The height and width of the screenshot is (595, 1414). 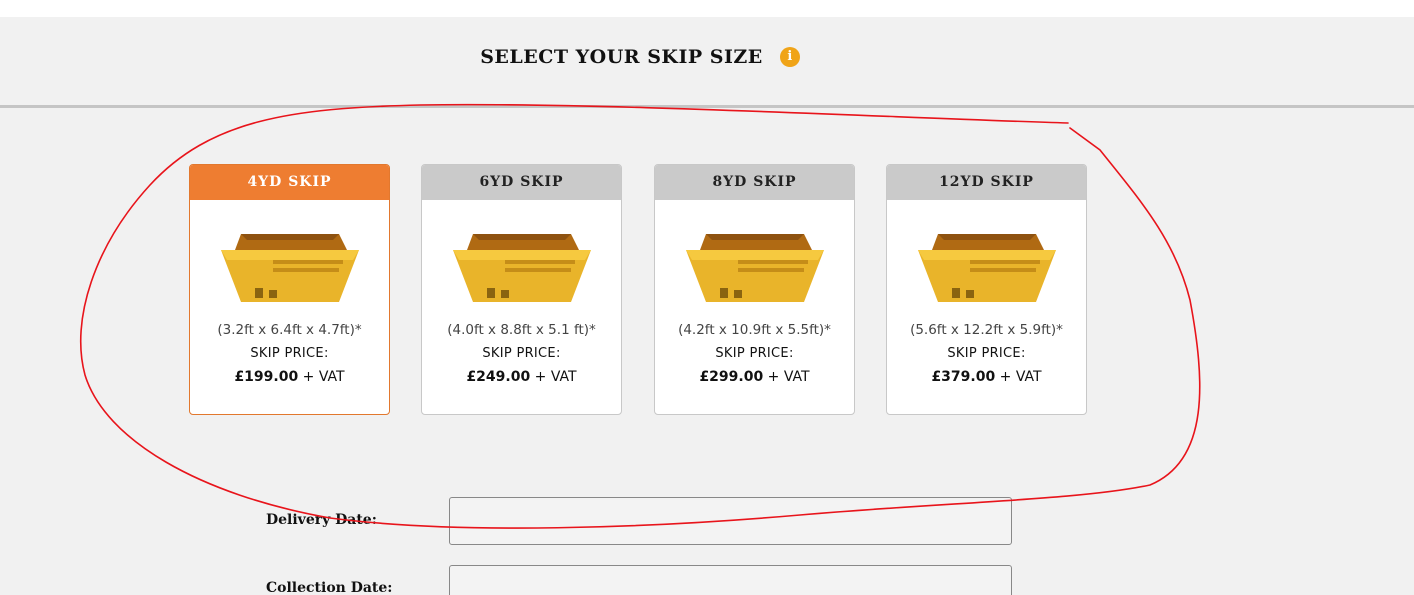 What do you see at coordinates (289, 330) in the screenshot?
I see `skip-dimensions: (3.2ft x 6.4ft x 4.7ft)*` at bounding box center [289, 330].